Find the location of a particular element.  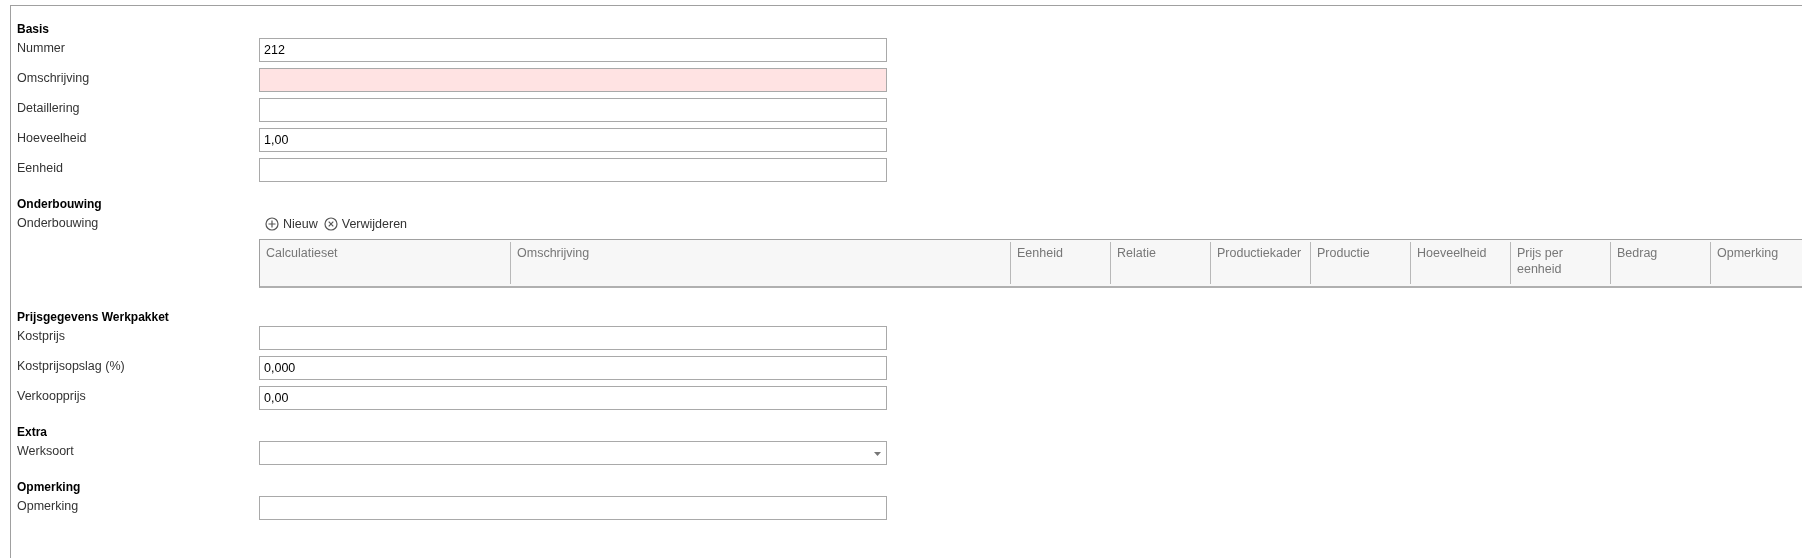

field-label: Eenheid is located at coordinates (40, 167).